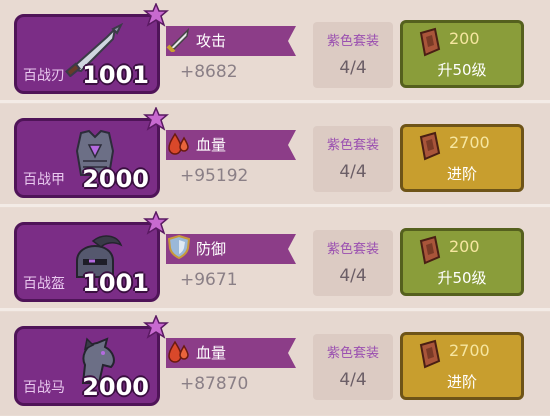 This screenshot has height=416, width=550. Describe the element at coordinates (178, 39) in the screenshot. I see `sword-icon` at that location.